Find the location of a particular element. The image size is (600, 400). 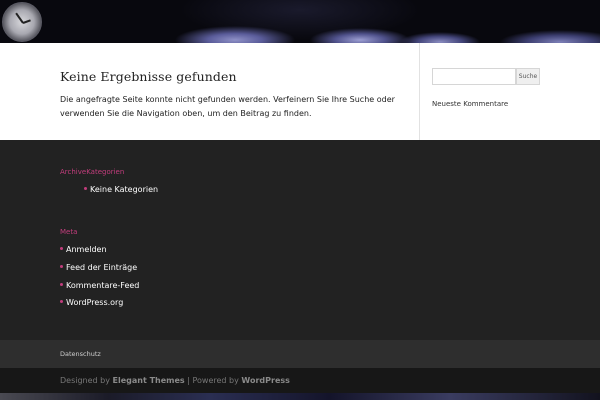

clock-hand is located at coordinates (26, 21).